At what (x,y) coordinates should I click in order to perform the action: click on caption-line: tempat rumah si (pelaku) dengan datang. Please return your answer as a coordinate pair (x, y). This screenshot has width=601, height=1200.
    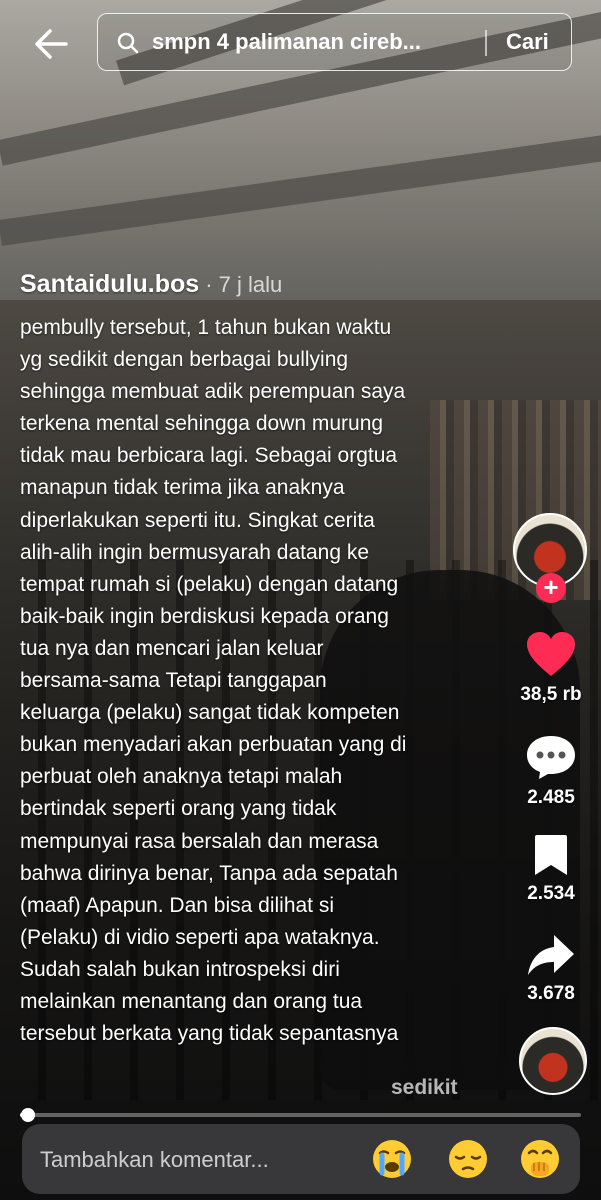
    Looking at the image, I should click on (209, 584).